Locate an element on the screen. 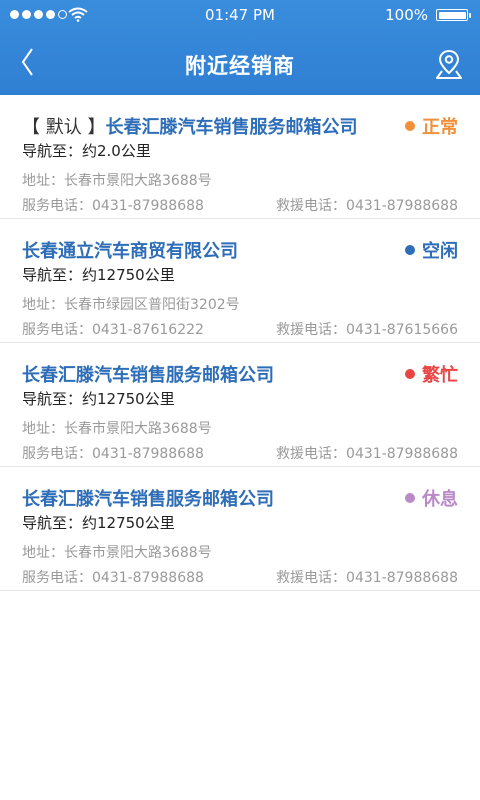 The width and height of the screenshot is (480, 800). battery-percent: 100% is located at coordinates (406, 15).